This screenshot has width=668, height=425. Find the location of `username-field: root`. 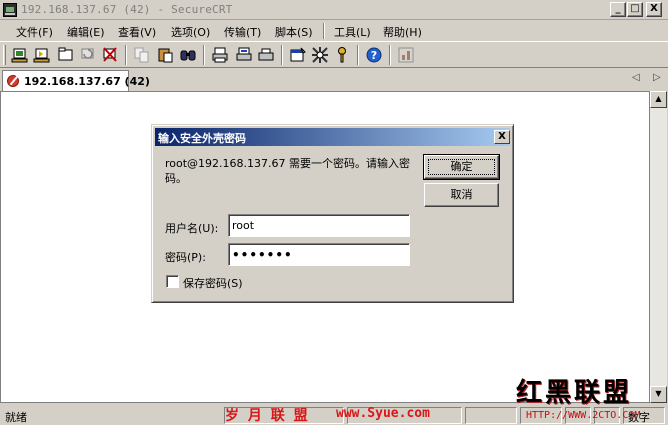

username-field: root is located at coordinates (319, 225).